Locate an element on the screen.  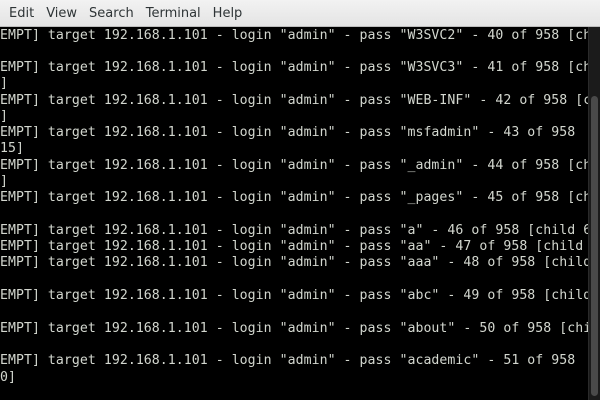
menu-bar: Edit View Search Terminal Help is located at coordinates (300, 13).